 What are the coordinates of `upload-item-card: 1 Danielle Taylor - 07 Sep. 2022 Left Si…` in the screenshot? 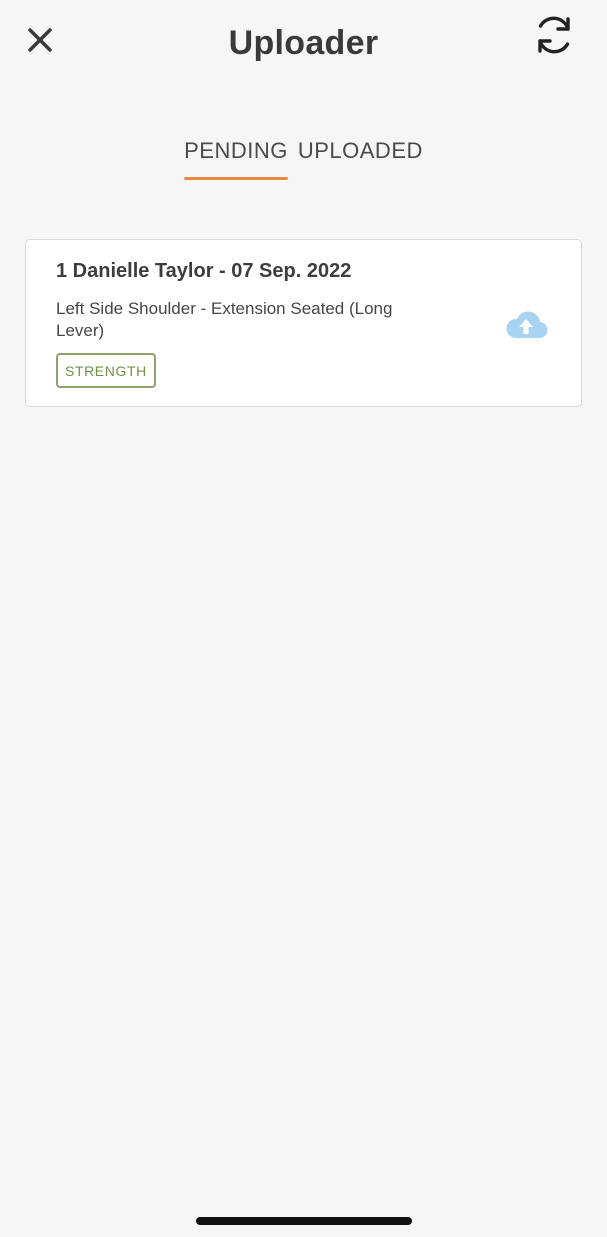 It's located at (303, 323).